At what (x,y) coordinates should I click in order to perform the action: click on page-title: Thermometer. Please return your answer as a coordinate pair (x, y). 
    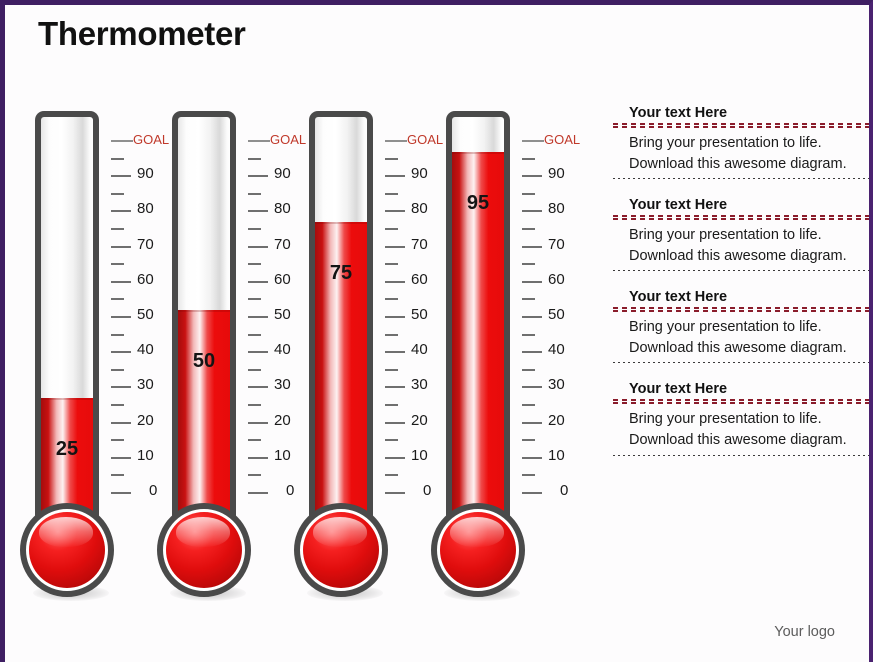
    Looking at the image, I should click on (142, 33).